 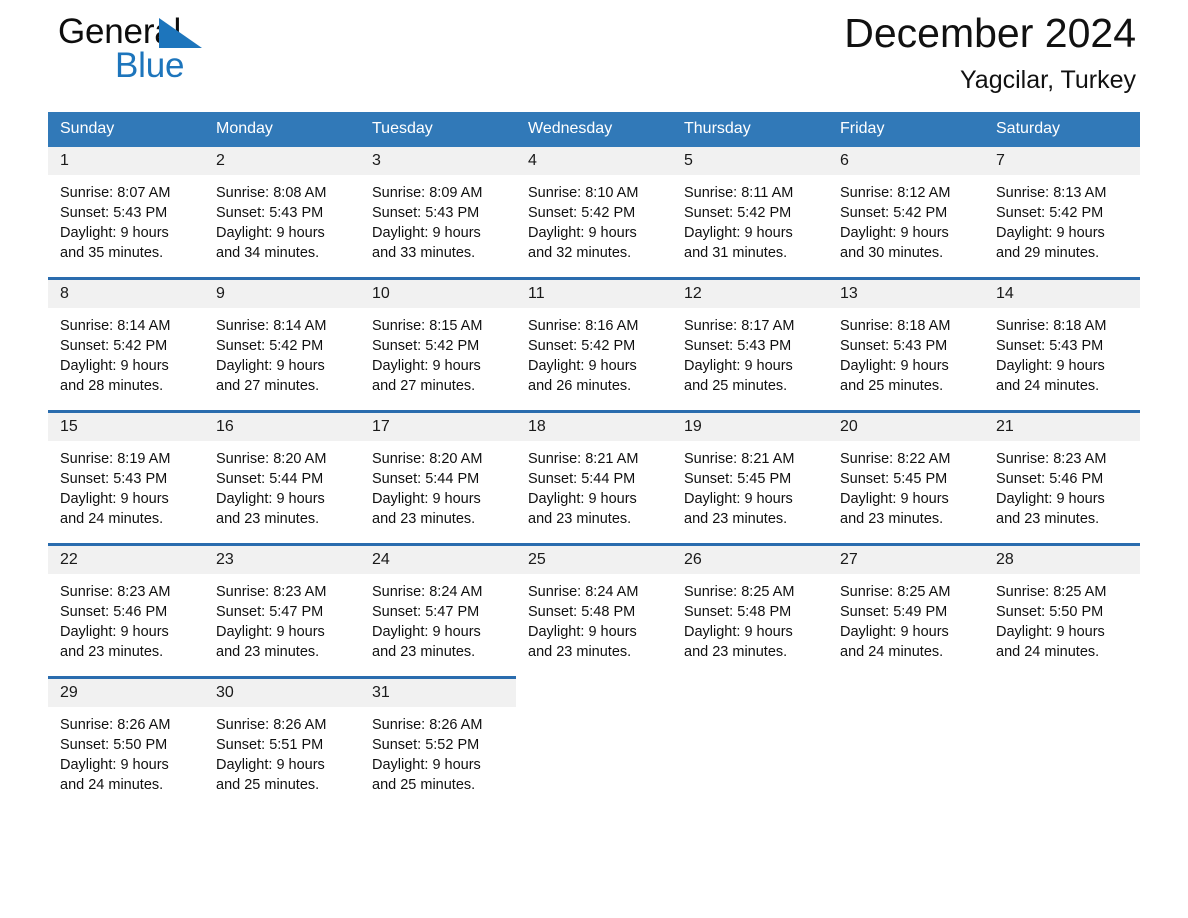 I want to click on day-number: 6, so click(x=906, y=161).